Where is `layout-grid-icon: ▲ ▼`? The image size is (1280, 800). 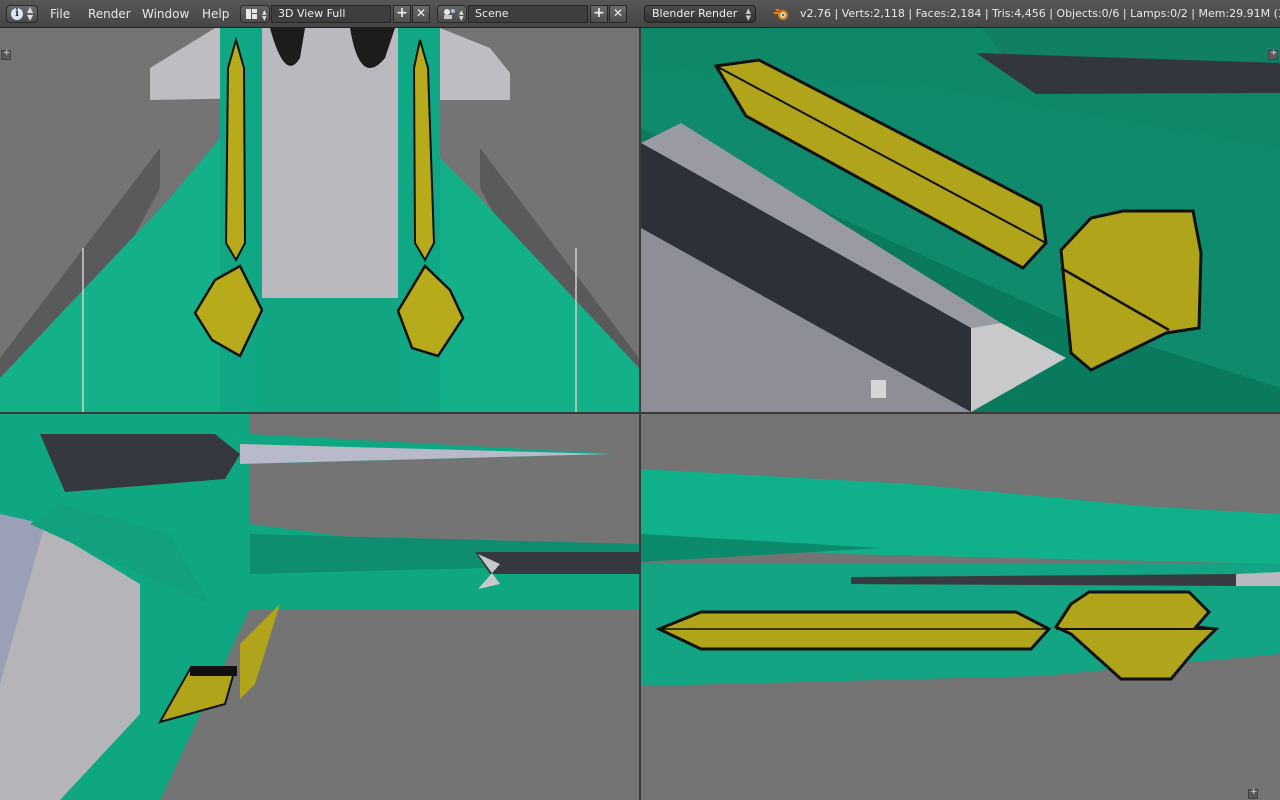
layout-grid-icon: ▲ ▼ is located at coordinates (256, 15).